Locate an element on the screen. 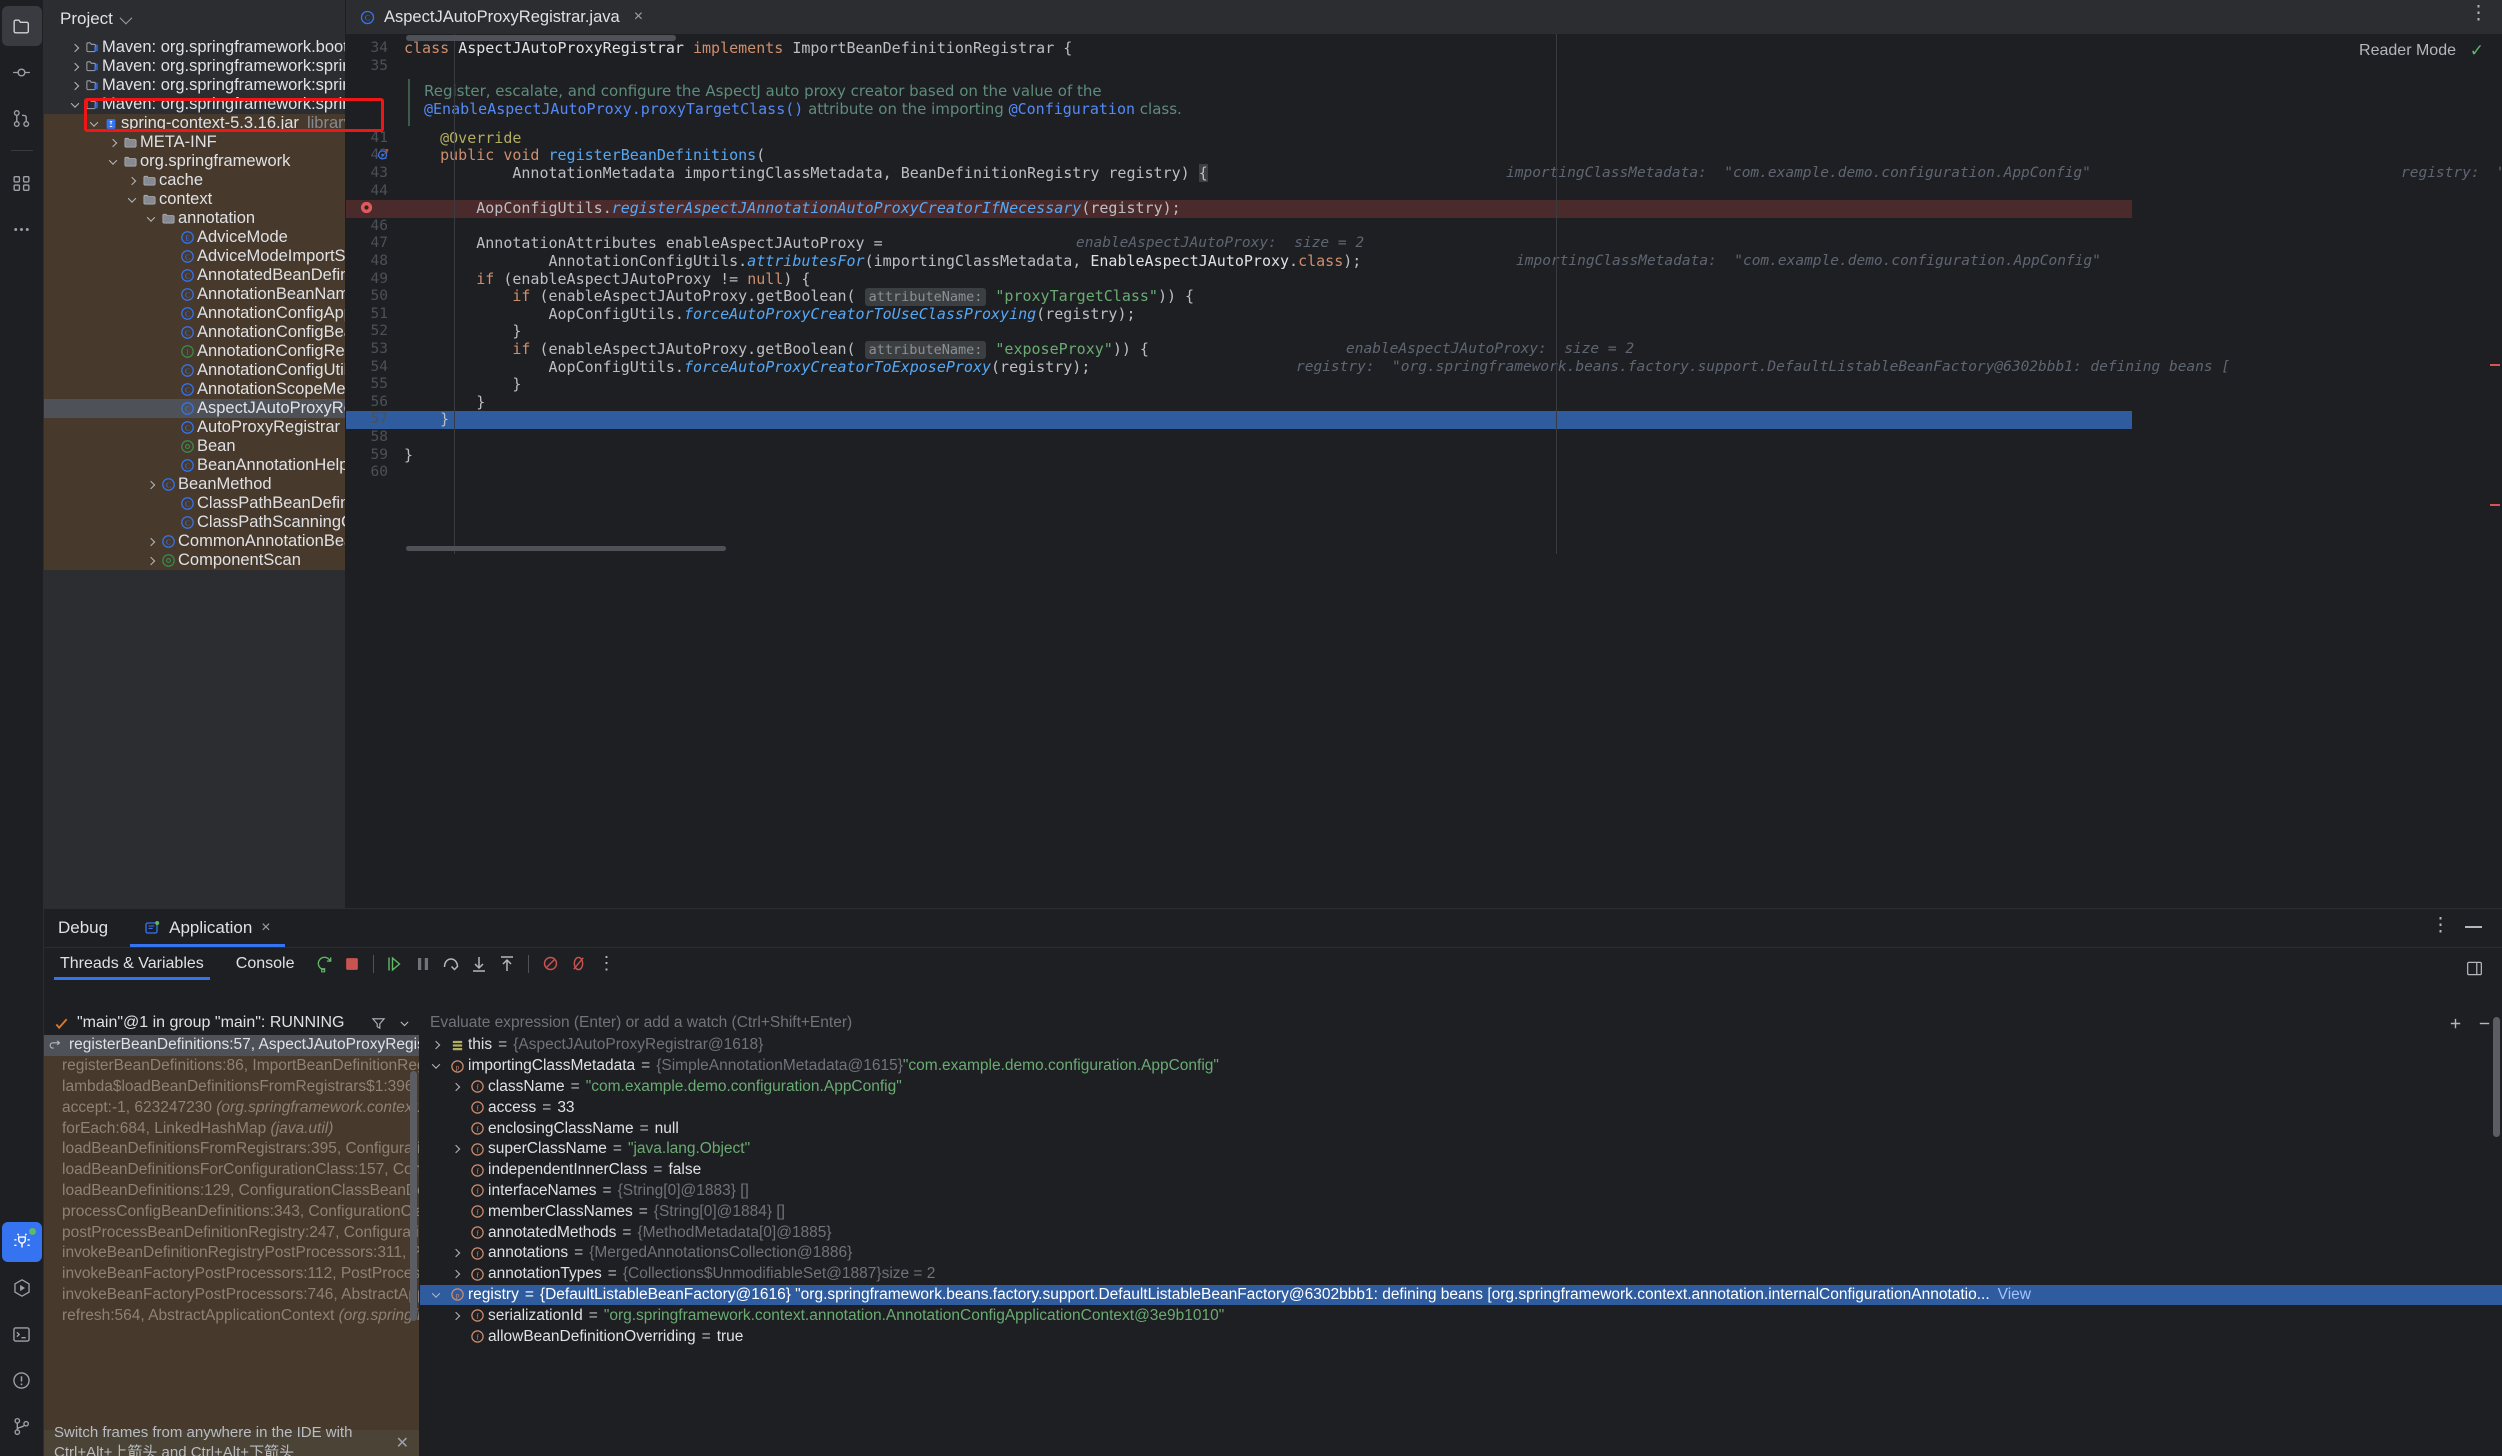 This screenshot has height=1456, width=2502. code-line: 35 is located at coordinates (1424, 67).